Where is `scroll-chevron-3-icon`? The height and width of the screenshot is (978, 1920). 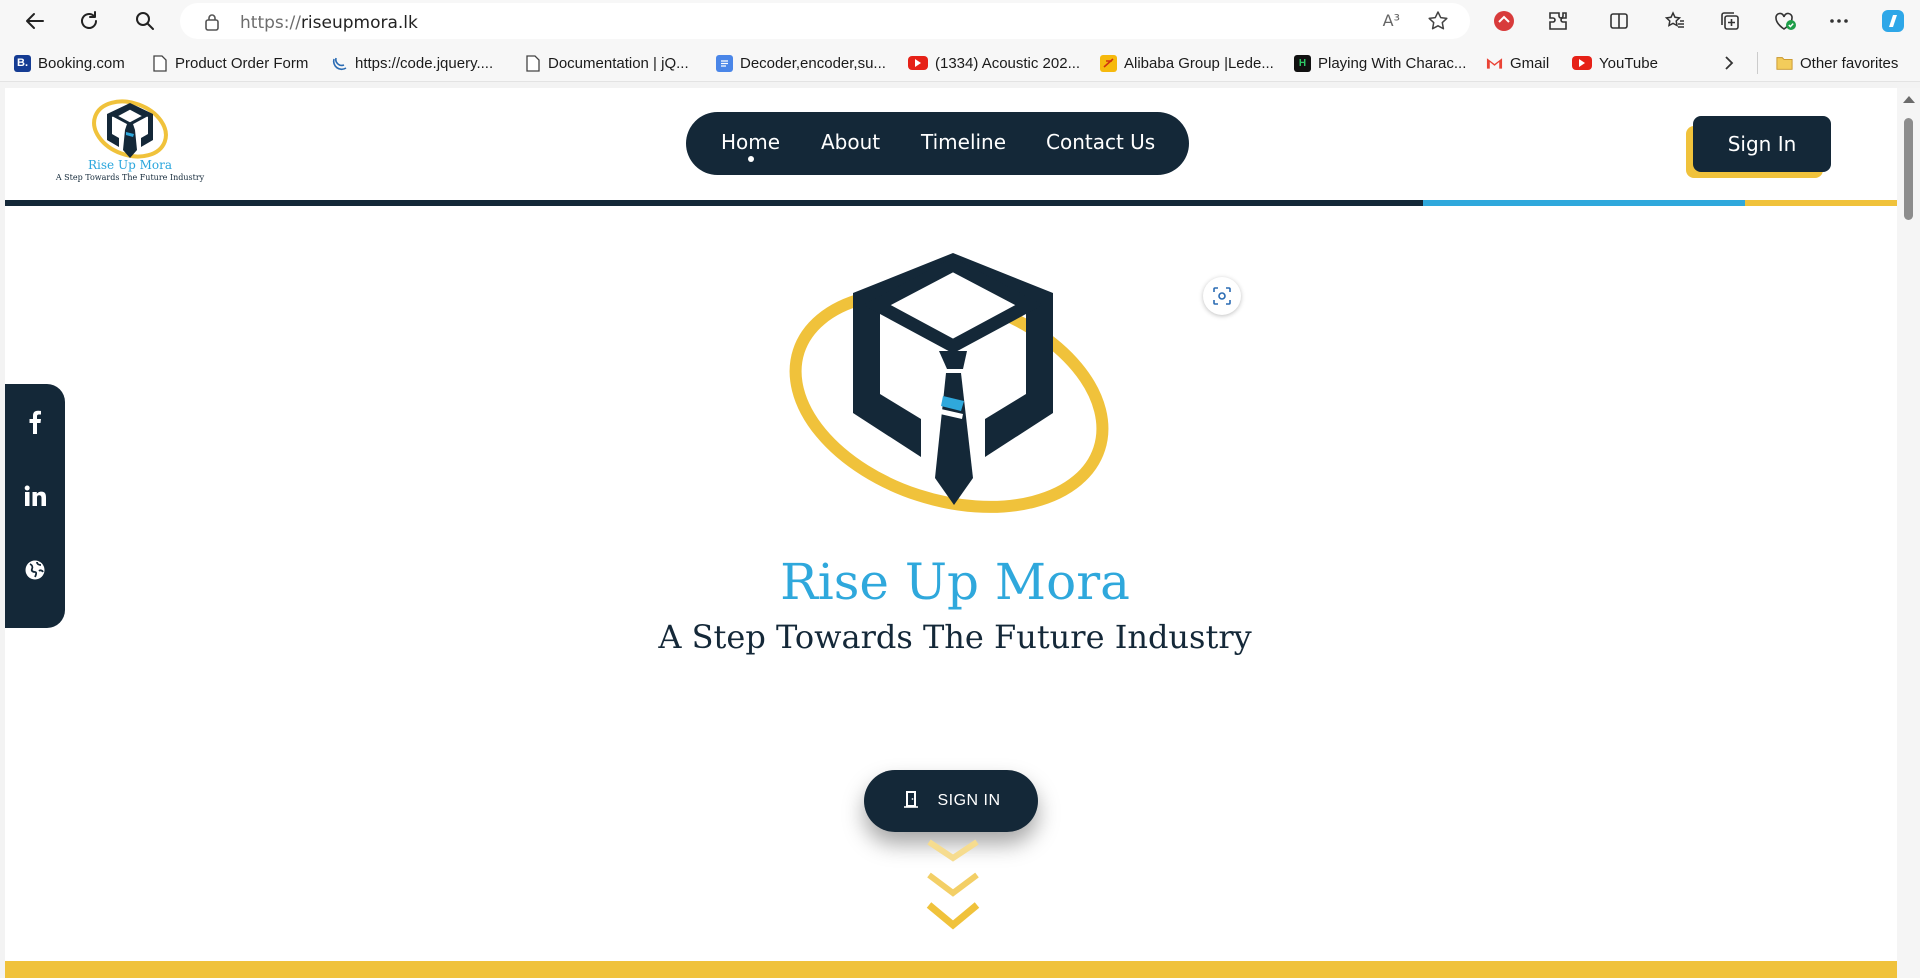 scroll-chevron-3-icon is located at coordinates (953, 916).